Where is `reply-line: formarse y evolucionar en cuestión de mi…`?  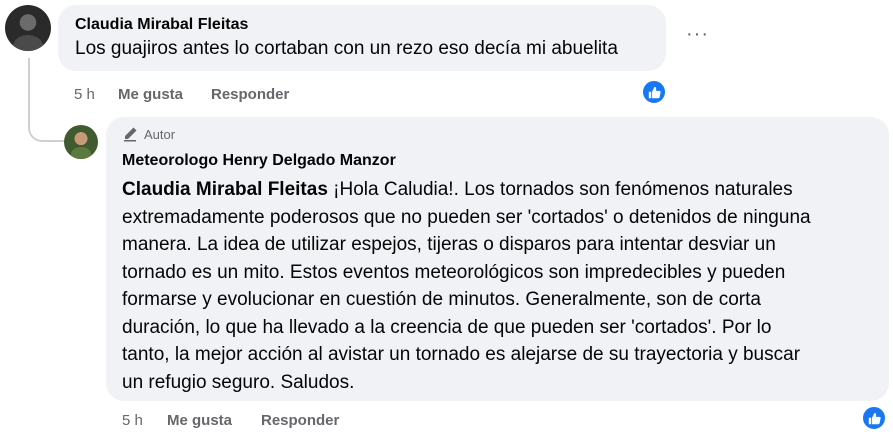 reply-line: formarse y evolucionar en cuestión de mi… is located at coordinates (441, 299).